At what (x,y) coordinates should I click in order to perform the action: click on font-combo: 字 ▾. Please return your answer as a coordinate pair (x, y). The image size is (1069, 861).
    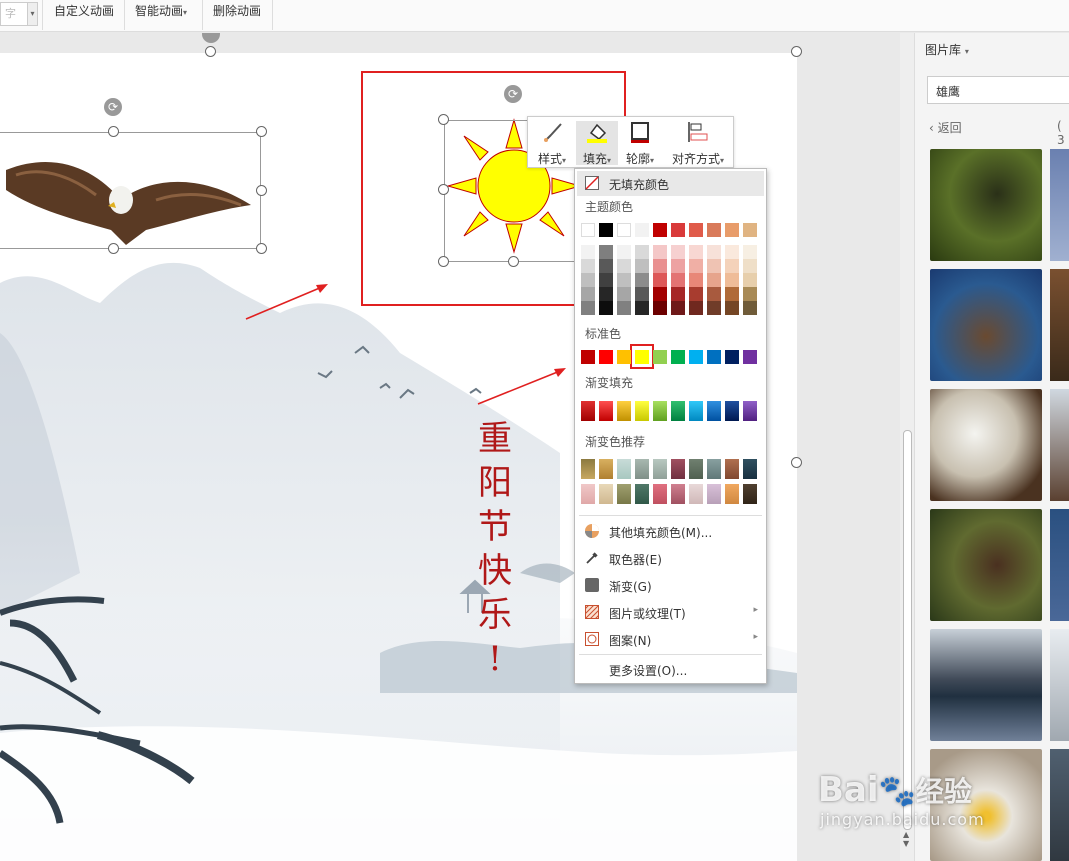
    Looking at the image, I should click on (19, 14).